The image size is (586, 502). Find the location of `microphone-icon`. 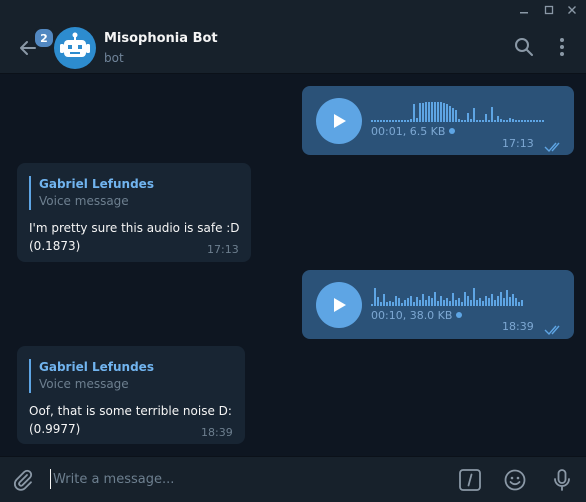

microphone-icon is located at coordinates (562, 480).